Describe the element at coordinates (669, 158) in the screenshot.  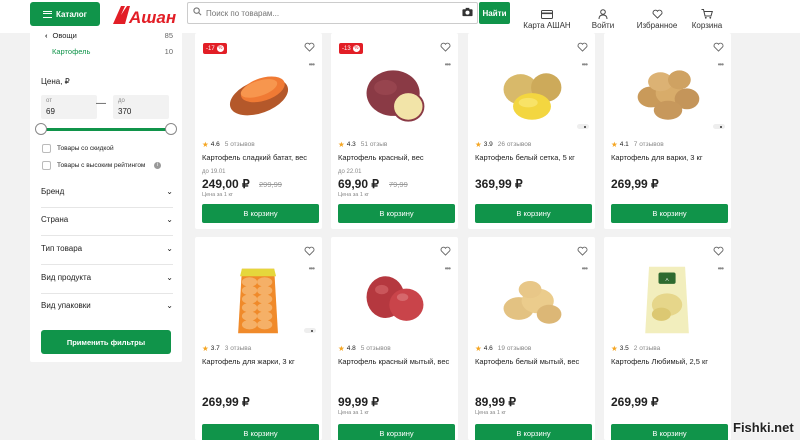
I see `product-name: Картофель для варки, 3 кг` at that location.